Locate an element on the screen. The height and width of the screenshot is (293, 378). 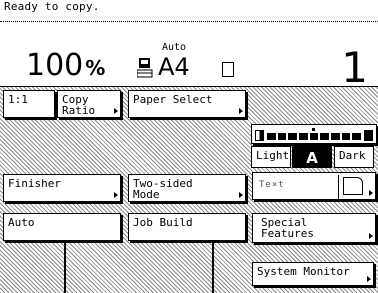
light-button: Light is located at coordinates (271, 157).